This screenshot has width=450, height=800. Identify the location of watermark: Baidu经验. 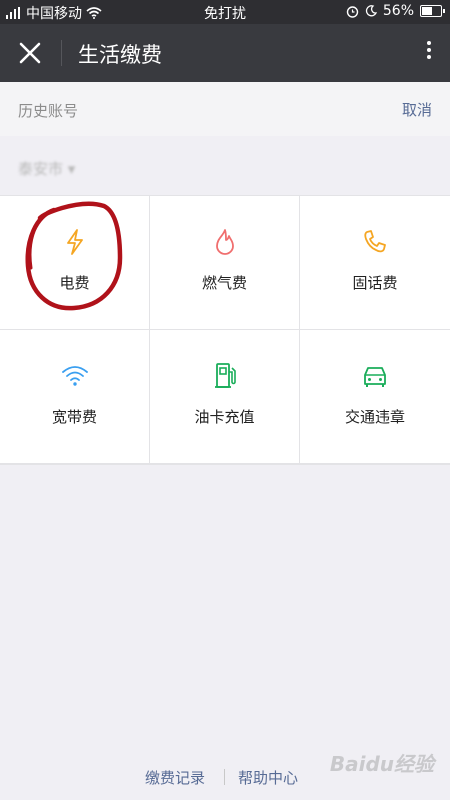
(381, 764).